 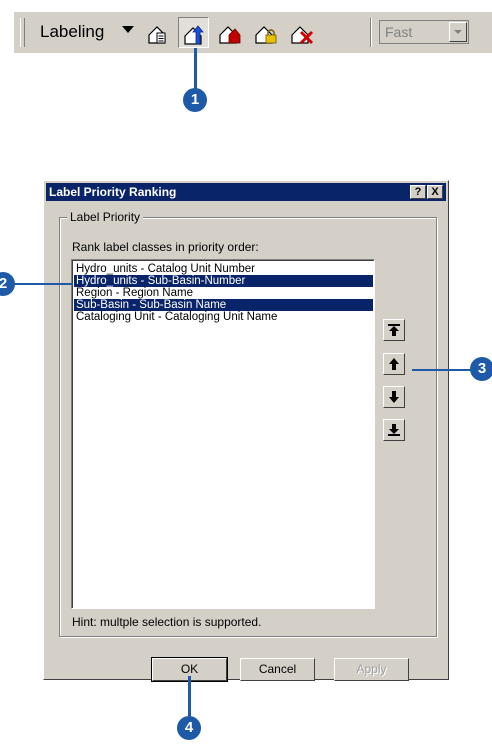 What do you see at coordinates (424, 32) in the screenshot?
I see `label-quality-select: Fast` at bounding box center [424, 32].